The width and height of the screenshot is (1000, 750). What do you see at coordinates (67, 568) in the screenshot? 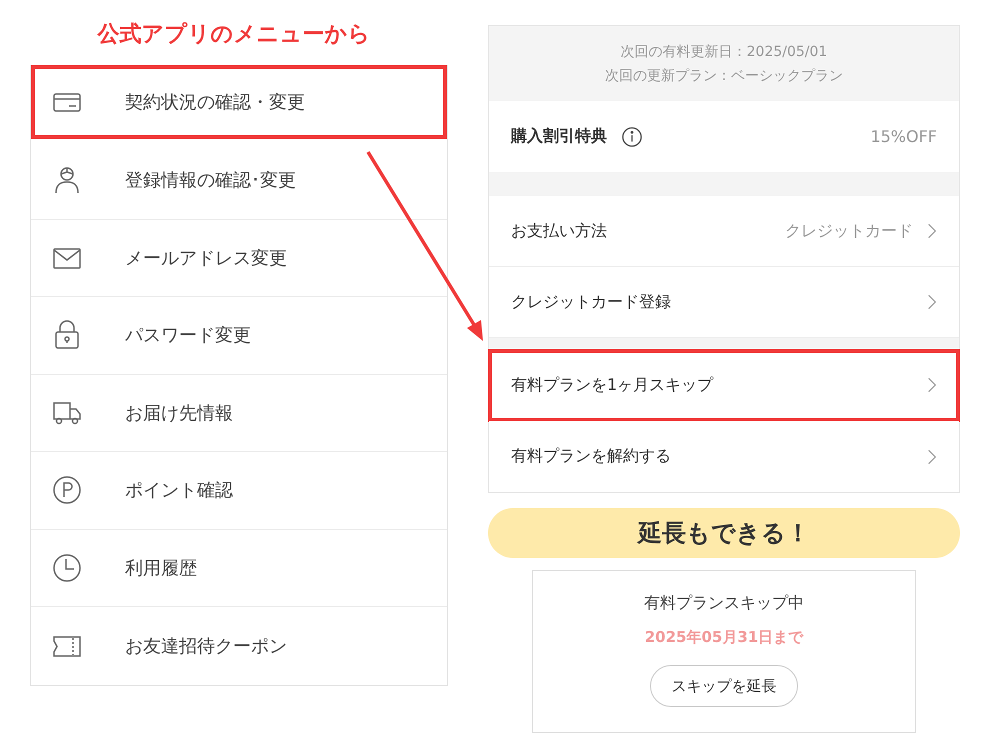
I see `clock-icon` at bounding box center [67, 568].